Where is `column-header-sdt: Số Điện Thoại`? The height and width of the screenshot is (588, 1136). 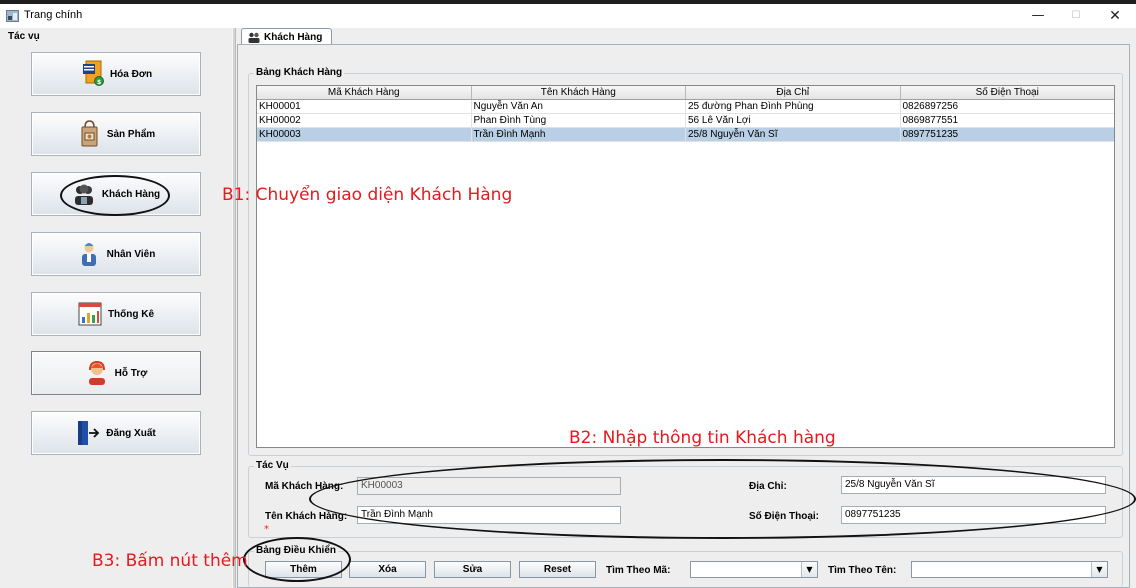
column-header-sdt: Số Điện Thoại is located at coordinates (1008, 92).